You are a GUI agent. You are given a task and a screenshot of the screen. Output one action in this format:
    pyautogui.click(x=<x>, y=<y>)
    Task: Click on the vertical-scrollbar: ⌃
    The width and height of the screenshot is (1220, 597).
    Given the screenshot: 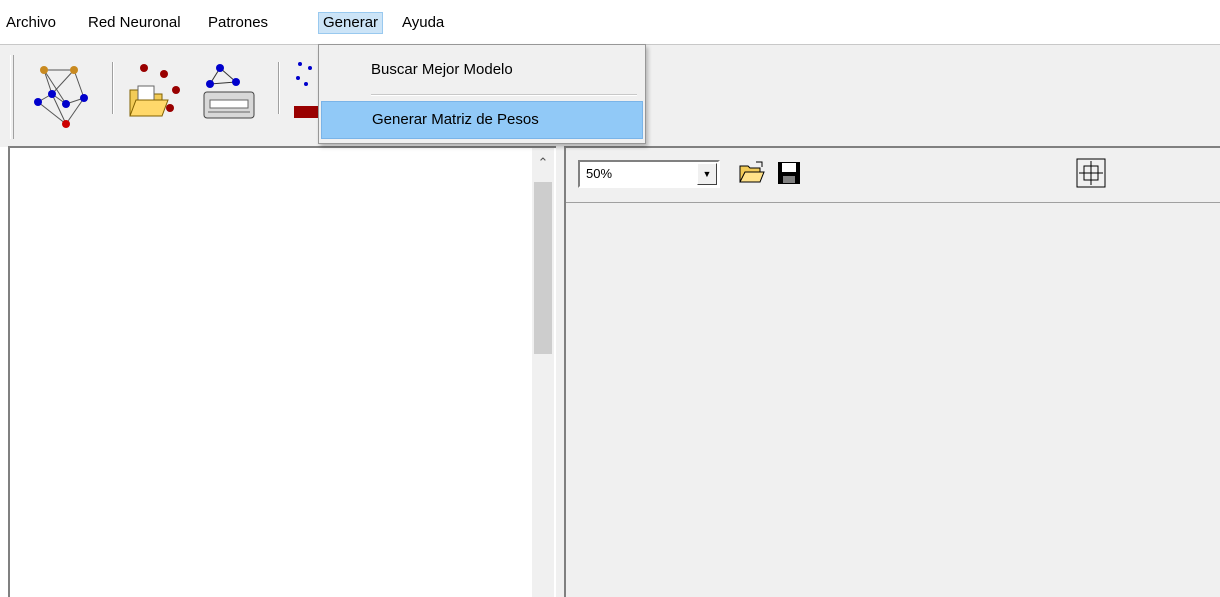 What is the action you would take?
    pyautogui.click(x=543, y=372)
    